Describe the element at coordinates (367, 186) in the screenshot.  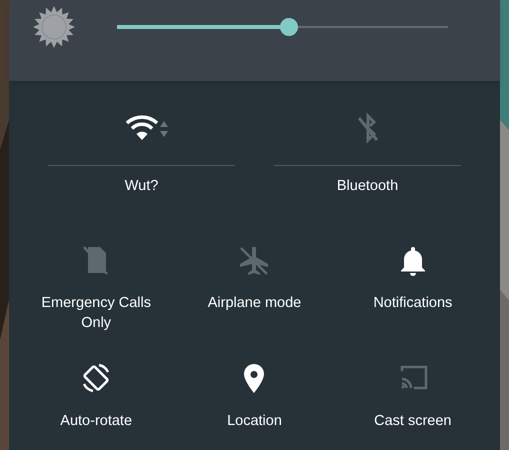
I see `tile-label: Bluetooth` at that location.